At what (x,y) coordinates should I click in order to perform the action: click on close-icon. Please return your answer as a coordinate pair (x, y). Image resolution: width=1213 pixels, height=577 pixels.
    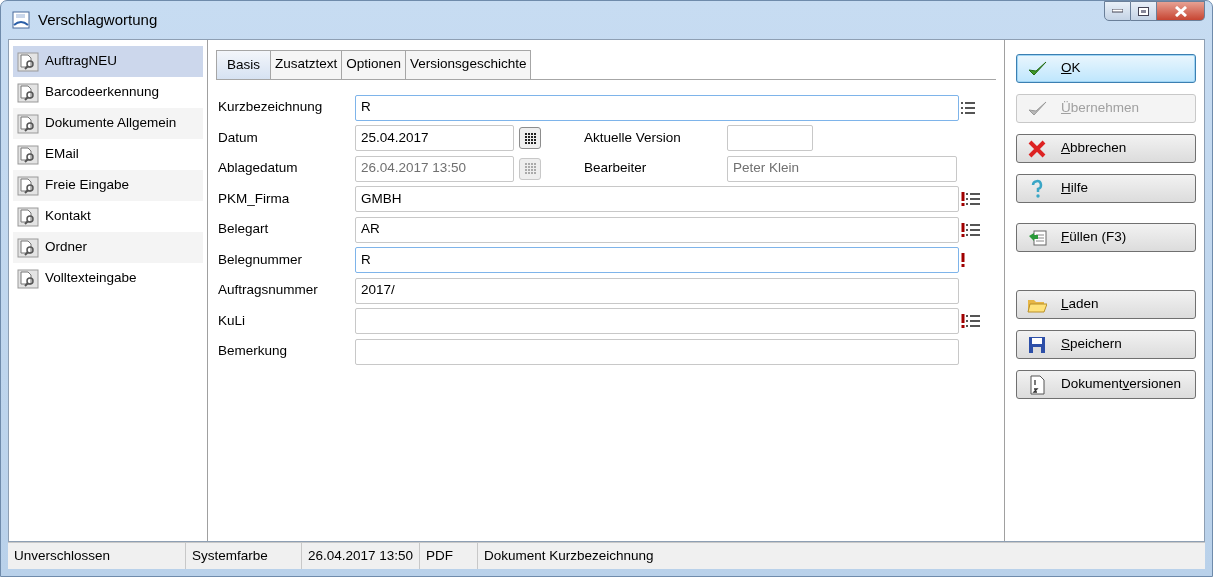
    Looking at the image, I should click on (1180, 11).